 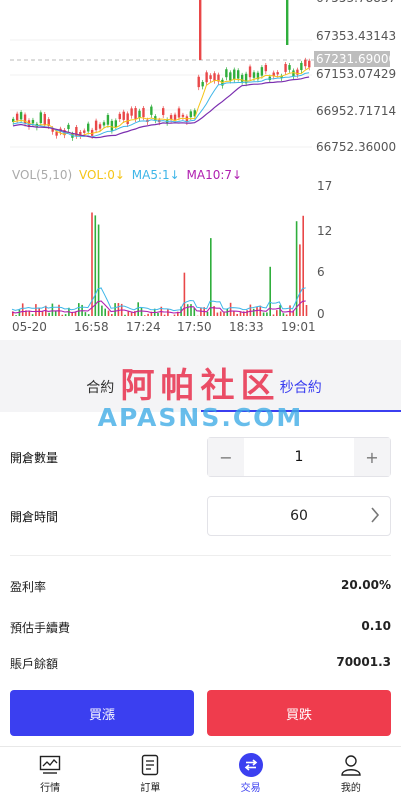 I want to click on time-label: 19:01, so click(x=298, y=327).